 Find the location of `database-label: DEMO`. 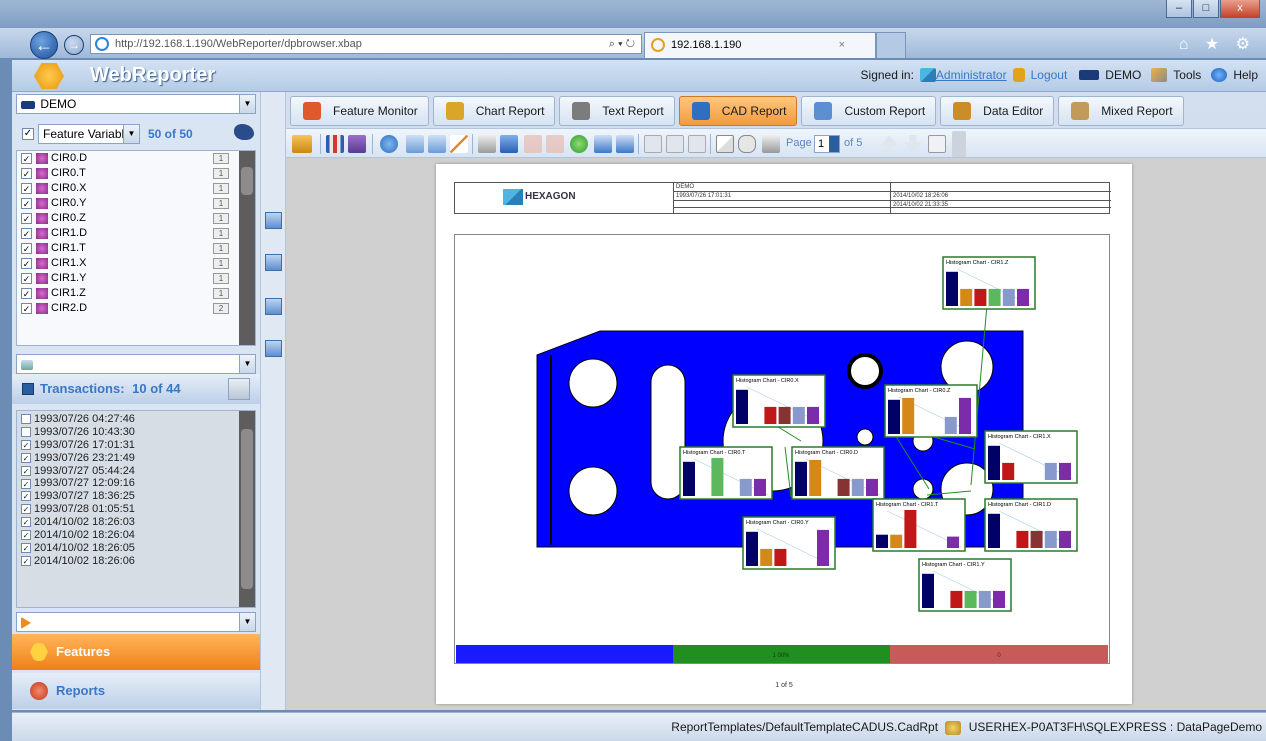

database-label: DEMO is located at coordinates (1123, 75).